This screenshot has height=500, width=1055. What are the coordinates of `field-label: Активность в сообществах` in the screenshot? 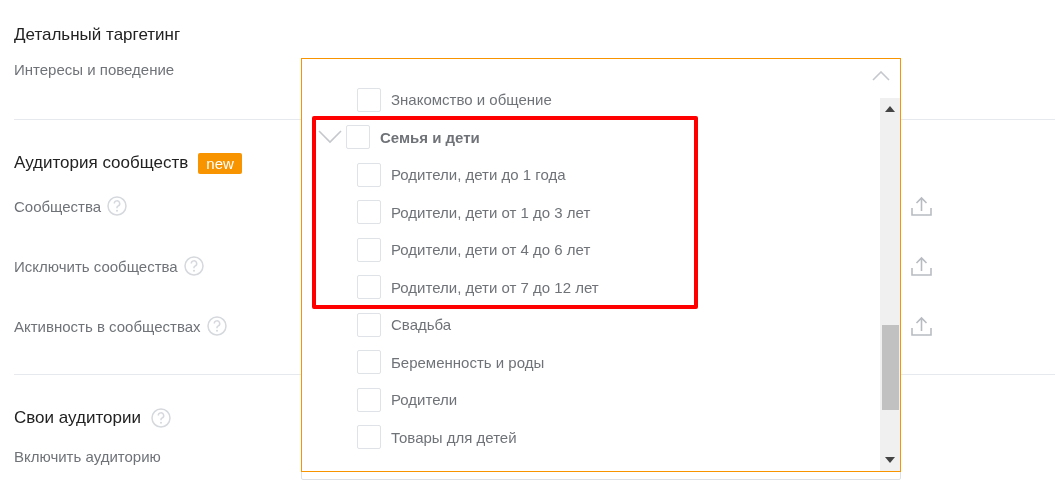 It's located at (107, 326).